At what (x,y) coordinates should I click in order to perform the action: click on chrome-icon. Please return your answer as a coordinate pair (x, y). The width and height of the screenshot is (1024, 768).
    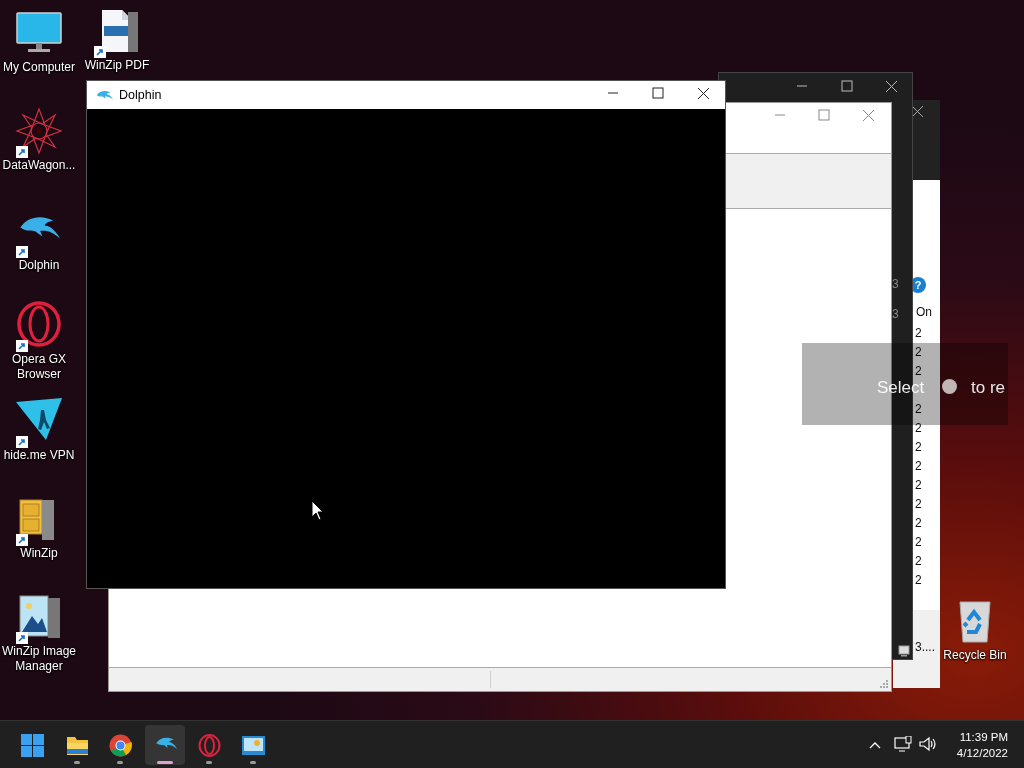
    Looking at the image, I should click on (120, 745).